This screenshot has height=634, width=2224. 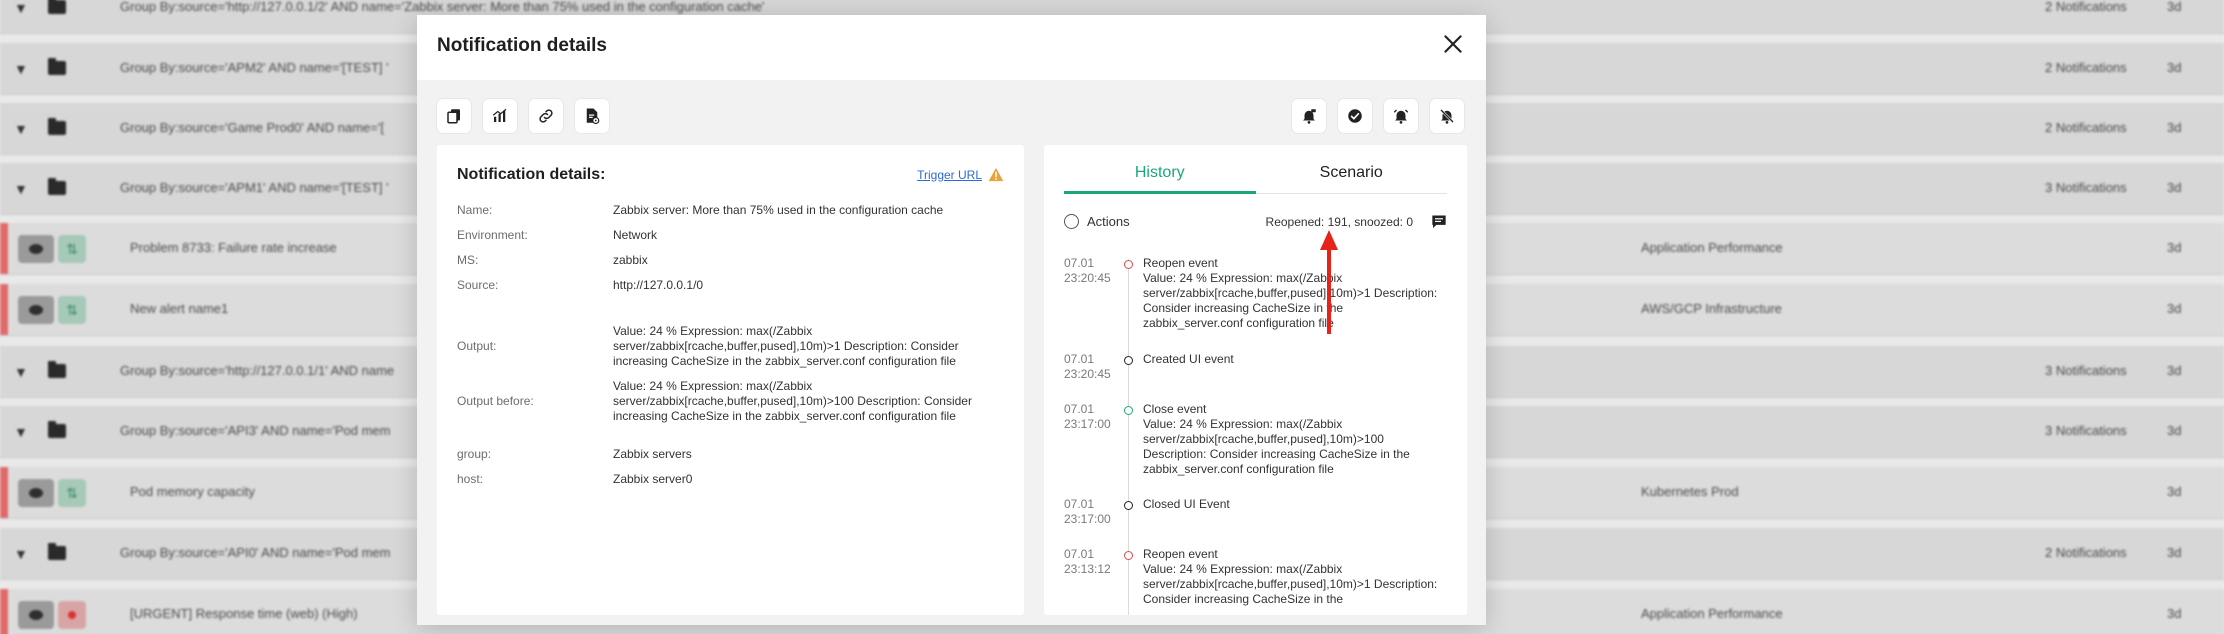 What do you see at coordinates (1453, 44) in the screenshot?
I see `close-icon` at bounding box center [1453, 44].